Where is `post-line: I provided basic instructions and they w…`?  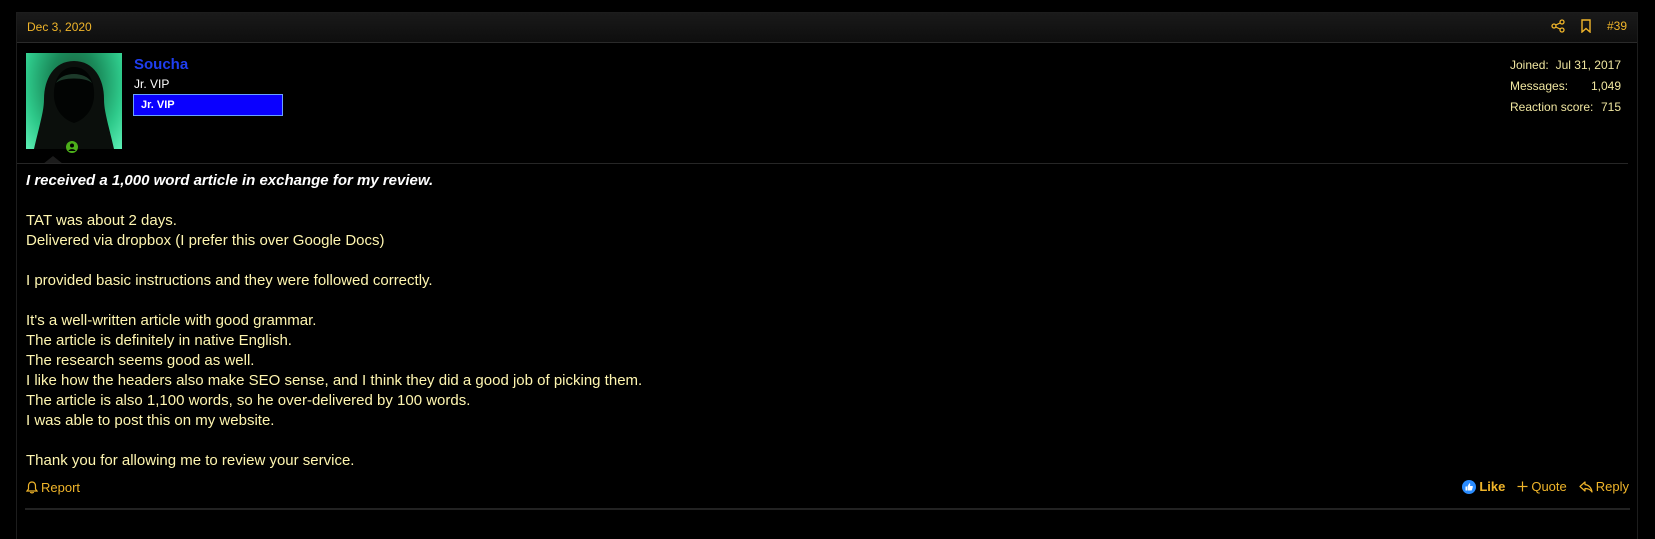
post-line: I provided basic instructions and they w… is located at coordinates (229, 280).